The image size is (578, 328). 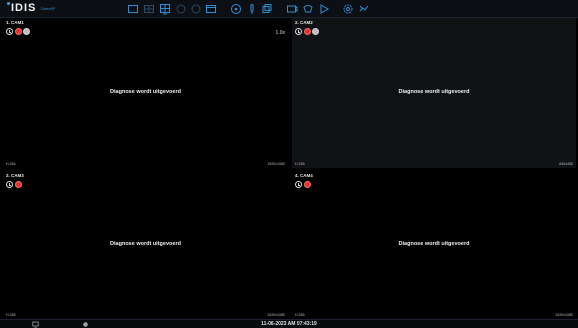 What do you see at coordinates (133, 9) in the screenshot?
I see `layout-single-icon` at bounding box center [133, 9].